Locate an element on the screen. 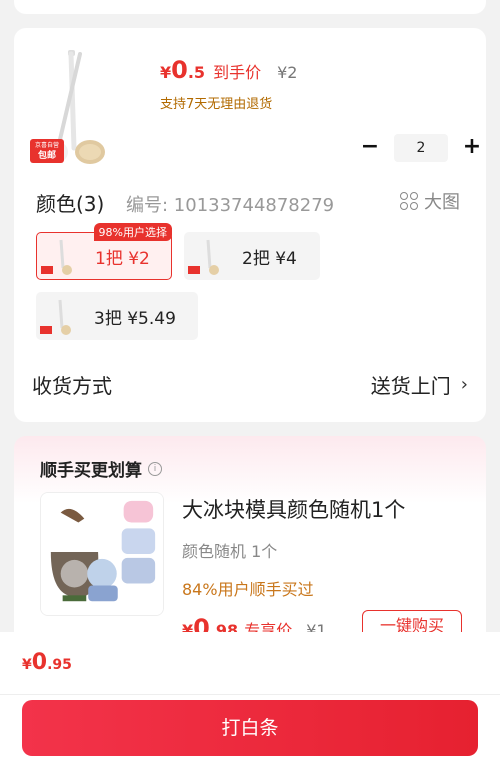 This screenshot has width=500, height=773. grid-icon is located at coordinates (409, 201).